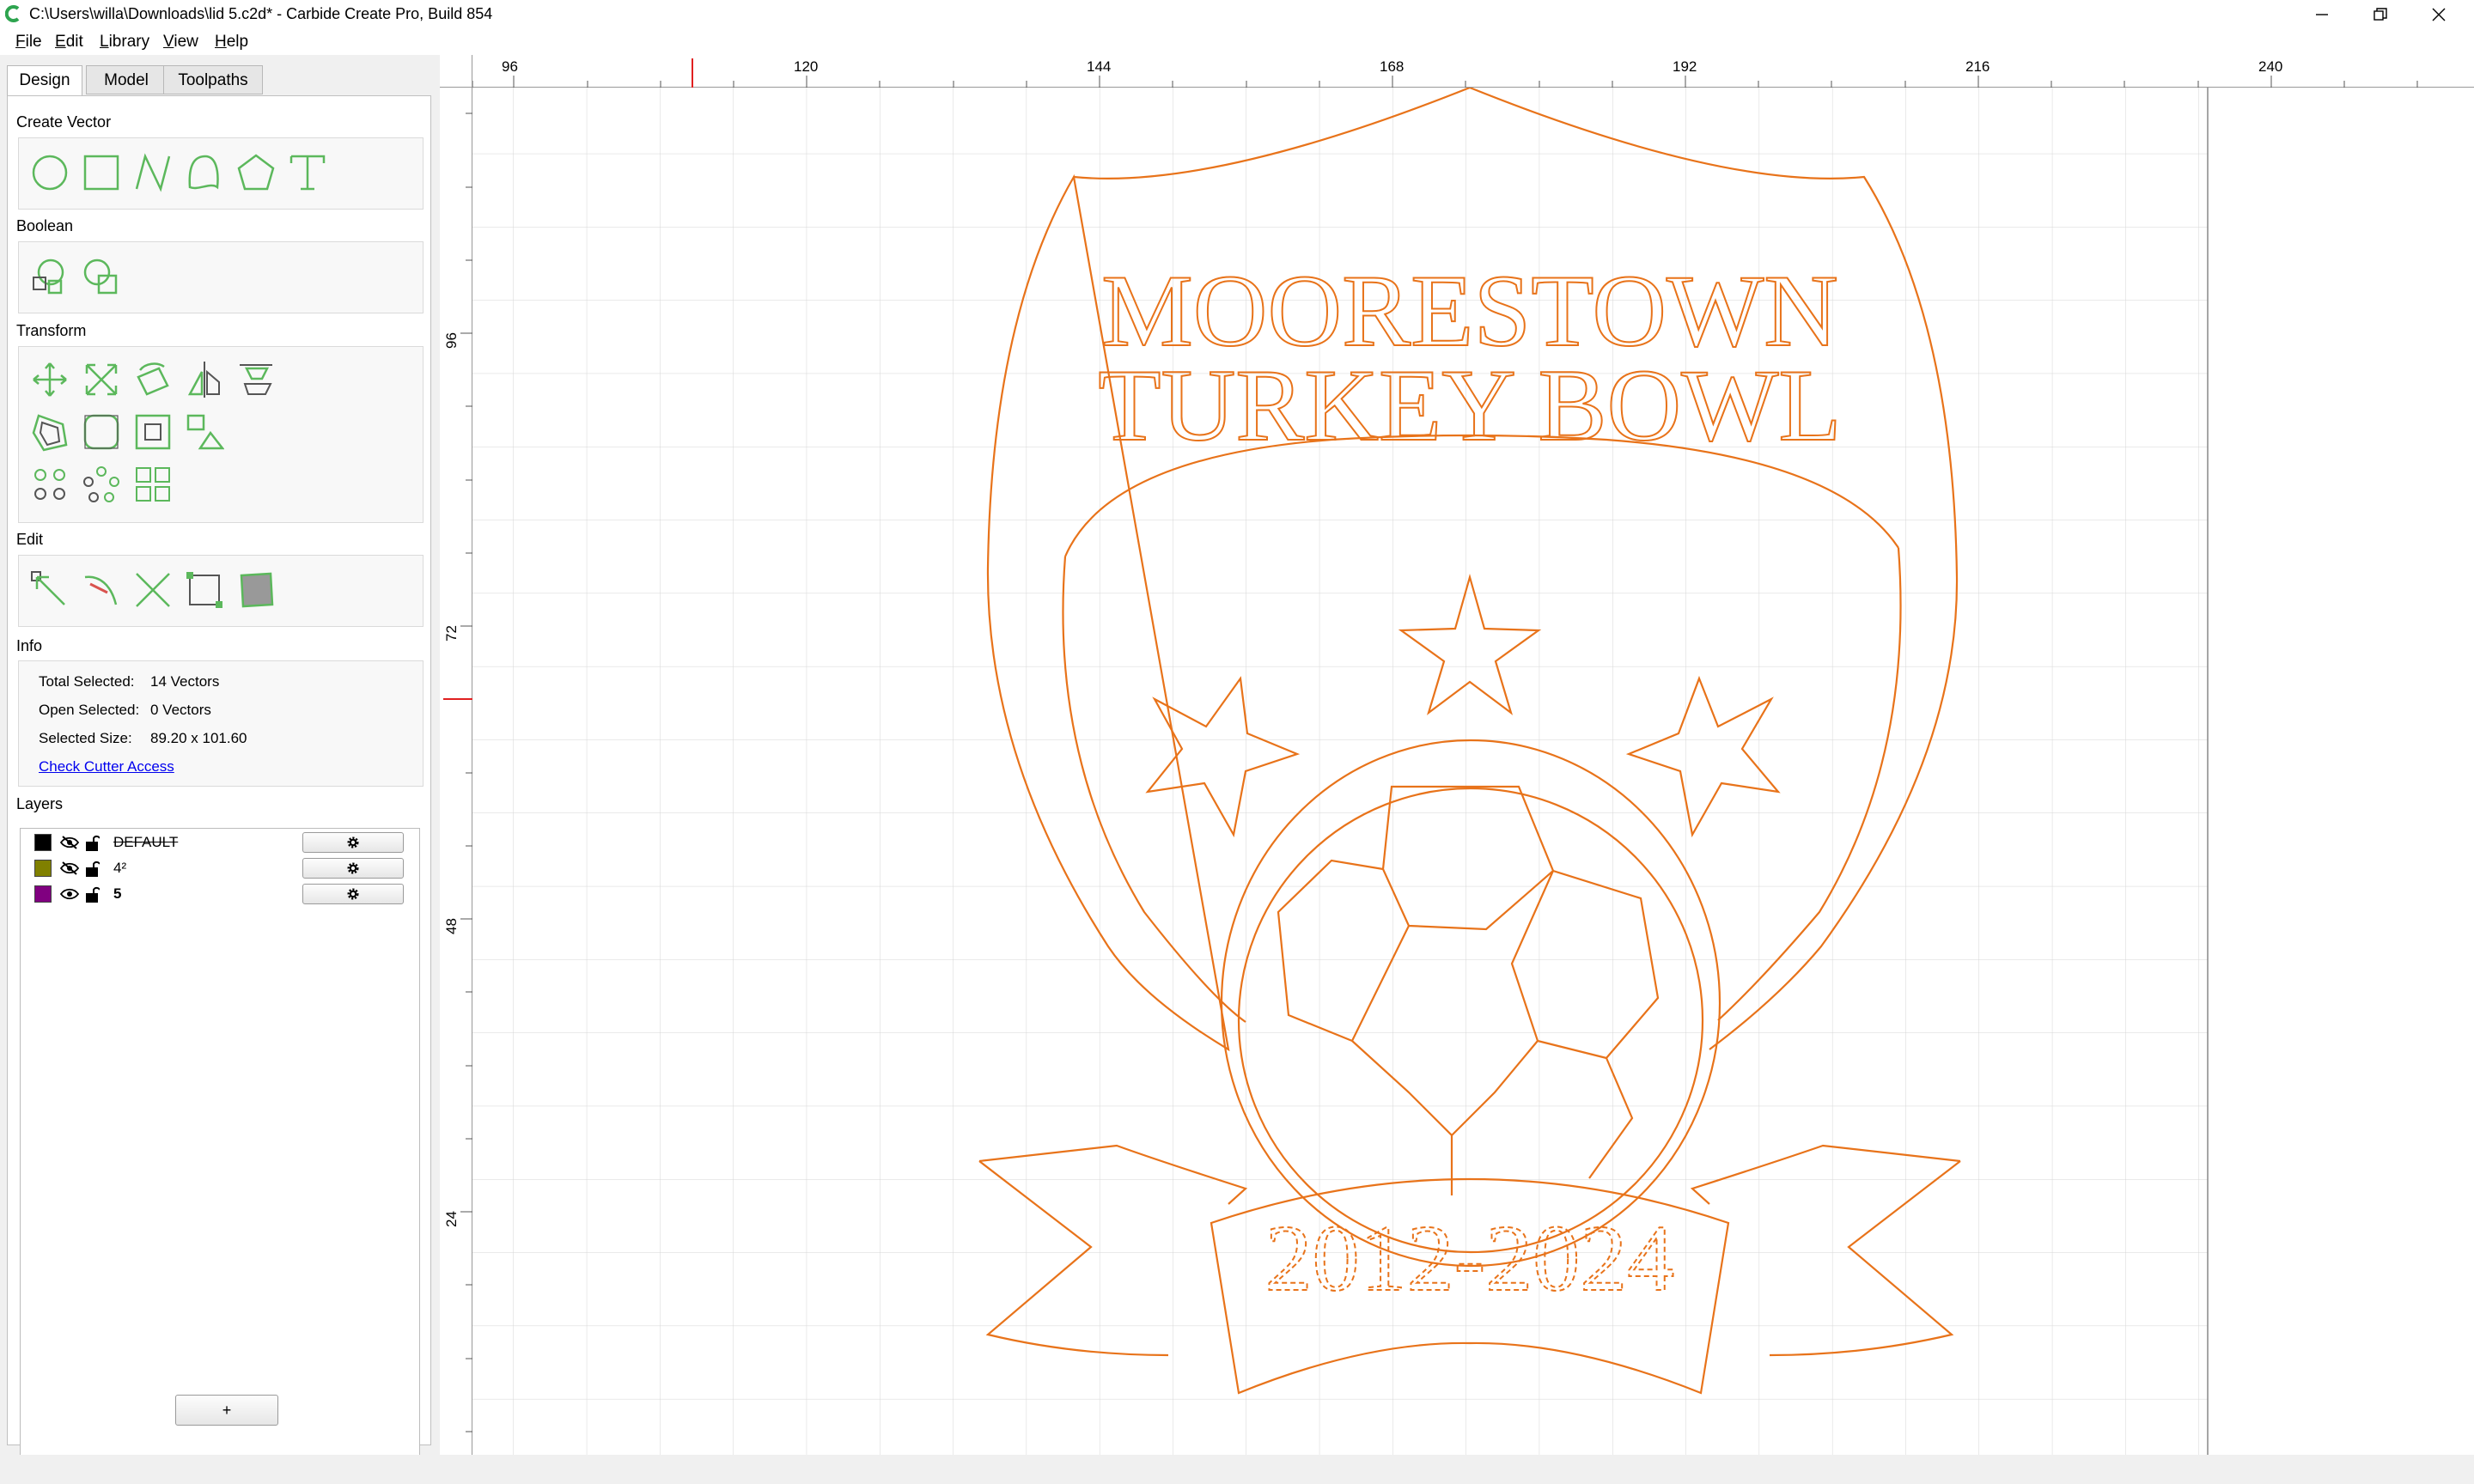 The width and height of the screenshot is (2474, 1484). Describe the element at coordinates (1237, 42) in the screenshot. I see `menu-bar: File Edit Library View Help` at that location.